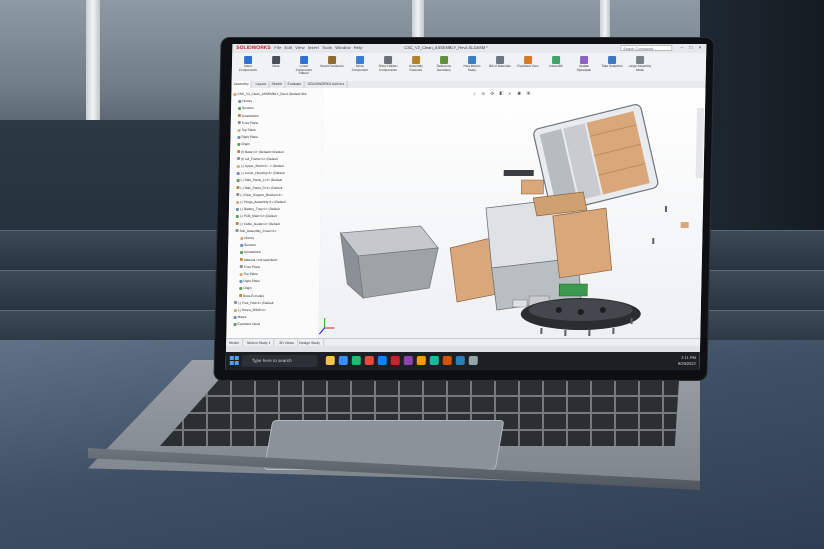 This screenshot has width=824, height=549. Describe the element at coordinates (259, 195) in the screenshot. I see `tree-item: (-) Rear_Support_Bracket<1>` at that location.